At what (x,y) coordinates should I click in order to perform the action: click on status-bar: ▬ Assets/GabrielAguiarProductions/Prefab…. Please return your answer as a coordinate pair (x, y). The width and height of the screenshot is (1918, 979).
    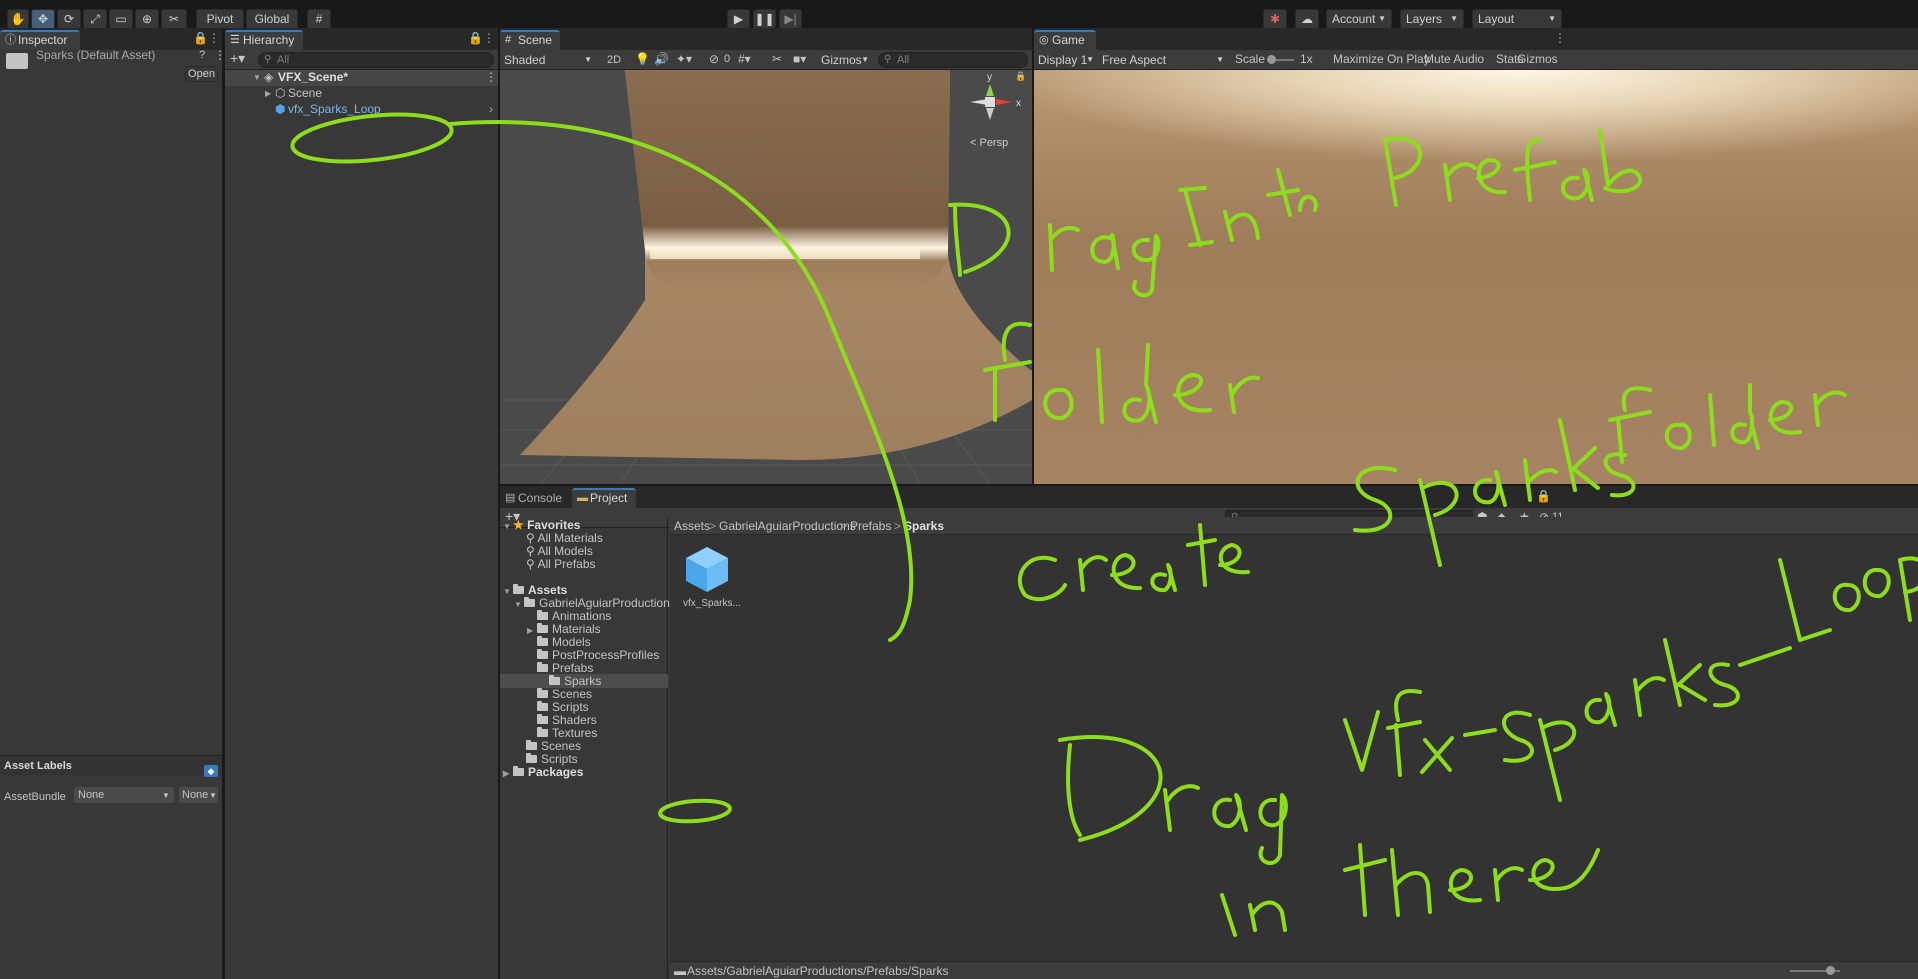
    Looking at the image, I should click on (1294, 970).